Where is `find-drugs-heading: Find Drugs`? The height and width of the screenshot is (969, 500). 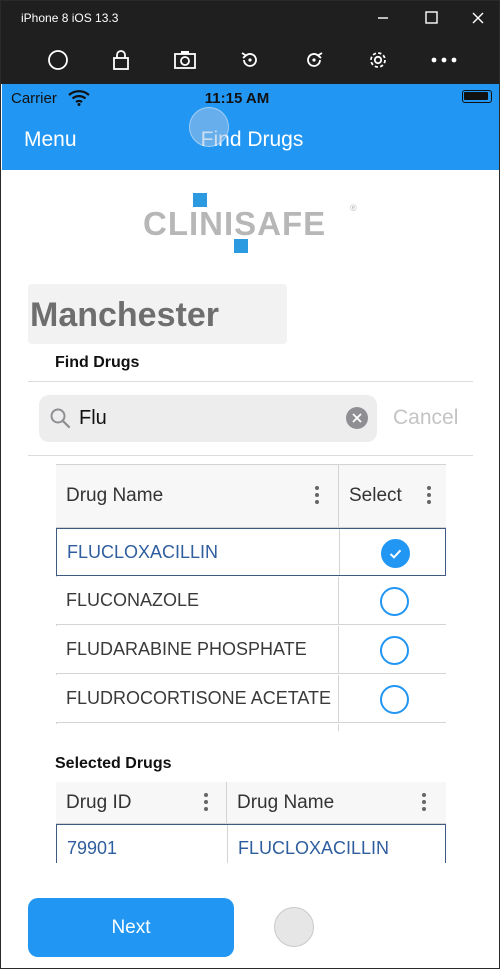 find-drugs-heading: Find Drugs is located at coordinates (97, 362).